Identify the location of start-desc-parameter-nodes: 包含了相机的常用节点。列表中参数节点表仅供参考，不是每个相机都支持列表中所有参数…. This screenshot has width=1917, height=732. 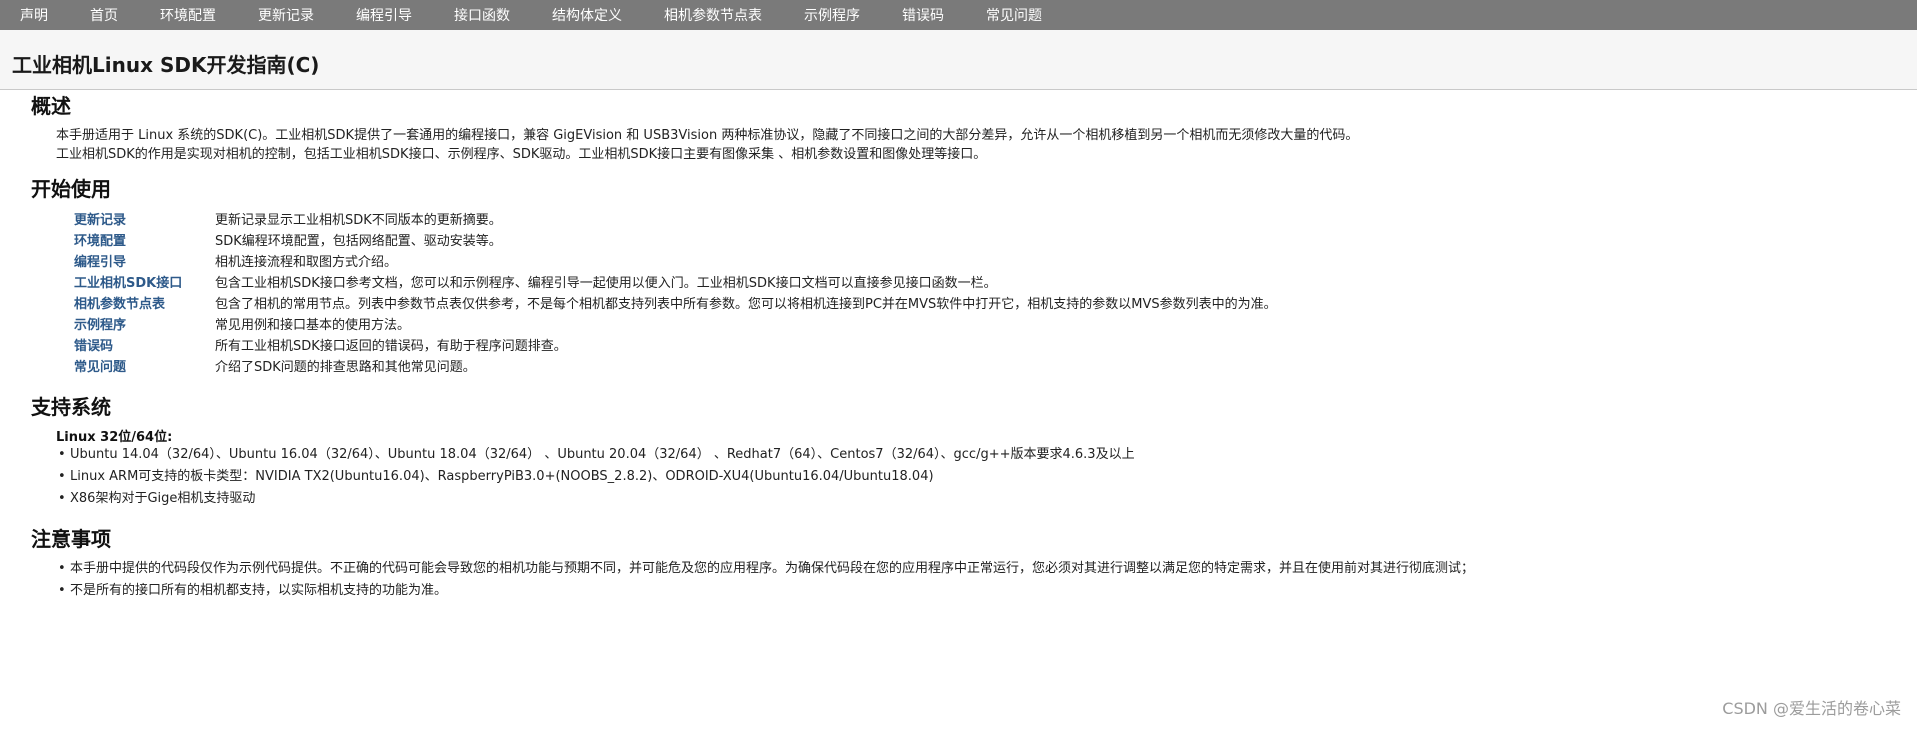
(746, 304).